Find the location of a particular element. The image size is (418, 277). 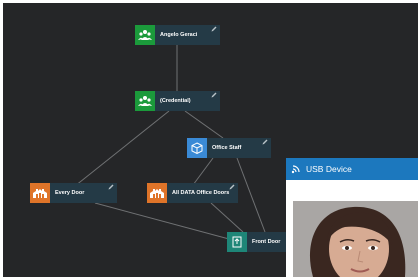

wireless-signal-icon is located at coordinates (294, 169).